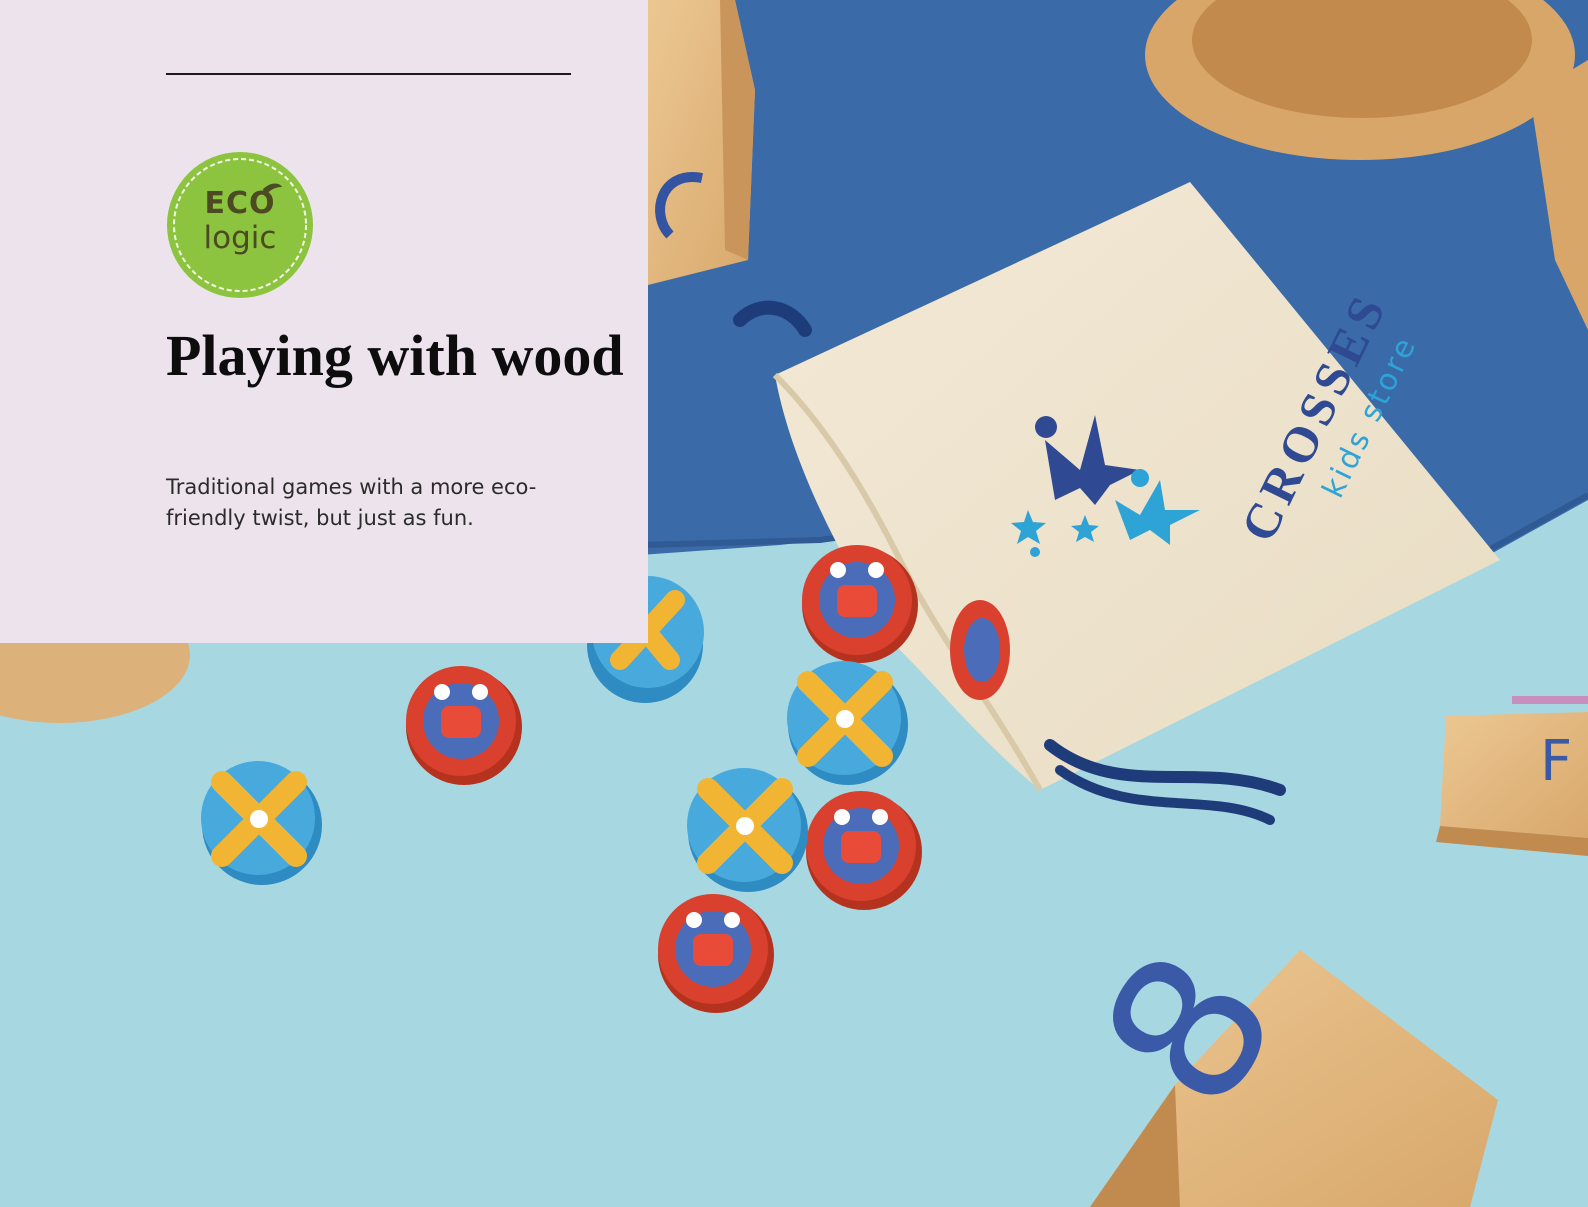  What do you see at coordinates (368, 74) in the screenshot?
I see `top-divider` at bounding box center [368, 74].